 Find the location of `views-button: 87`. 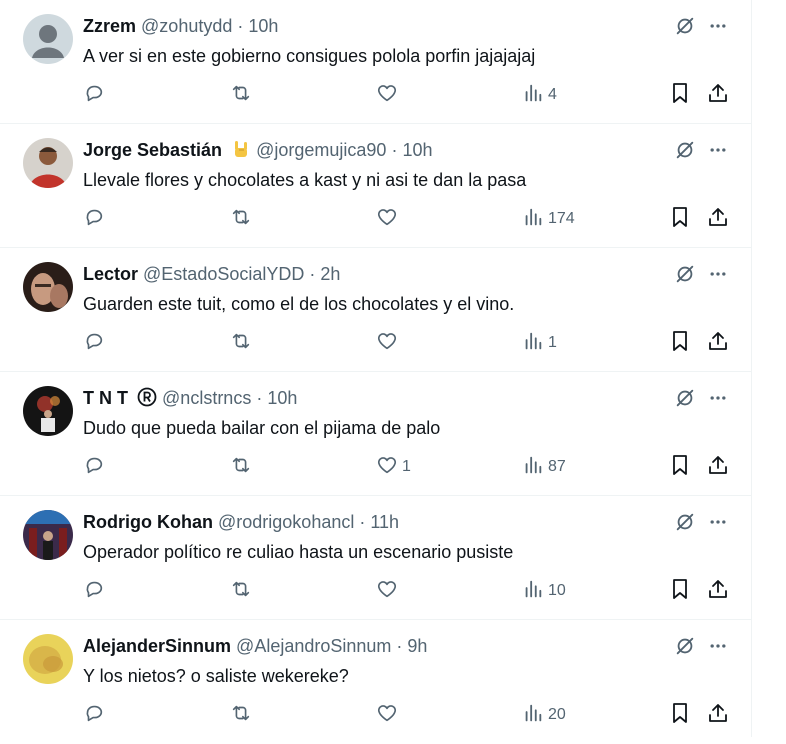

views-button: 87 is located at coordinates (544, 467).